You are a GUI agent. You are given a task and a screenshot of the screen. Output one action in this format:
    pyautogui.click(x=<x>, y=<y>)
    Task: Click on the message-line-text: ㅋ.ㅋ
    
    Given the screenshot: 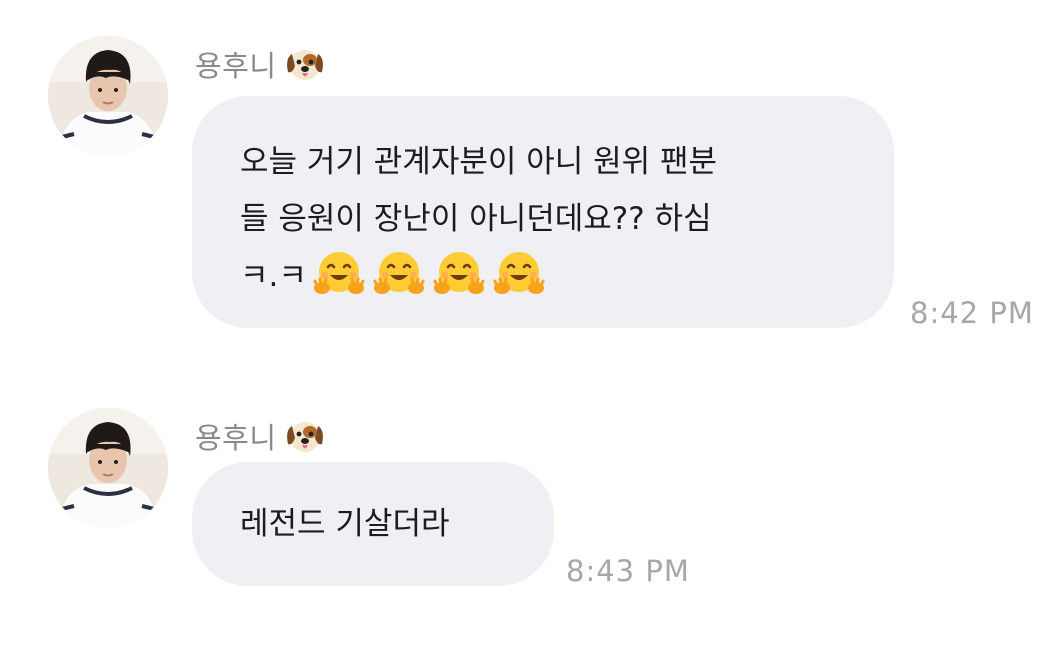 What is the action you would take?
    pyautogui.click(x=273, y=276)
    